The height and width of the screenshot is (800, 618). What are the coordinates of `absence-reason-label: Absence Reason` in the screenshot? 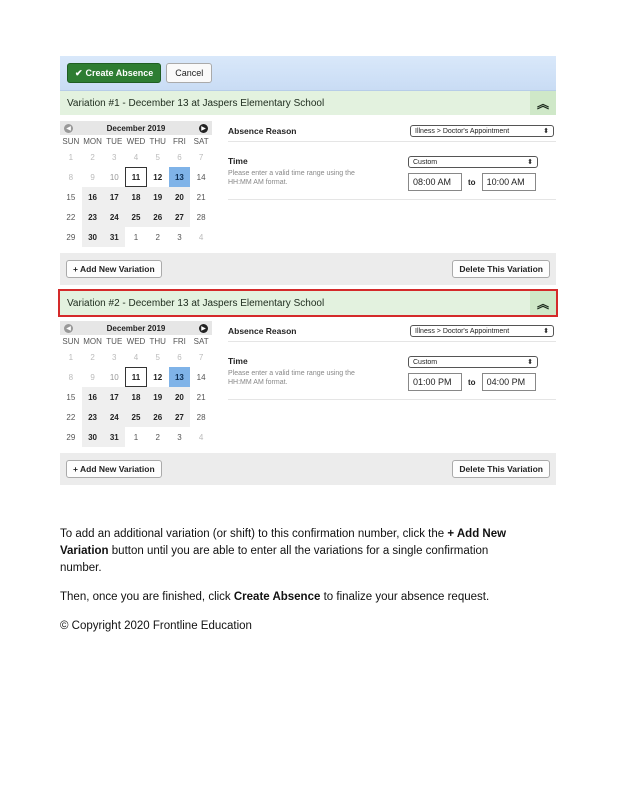 It's located at (262, 131).